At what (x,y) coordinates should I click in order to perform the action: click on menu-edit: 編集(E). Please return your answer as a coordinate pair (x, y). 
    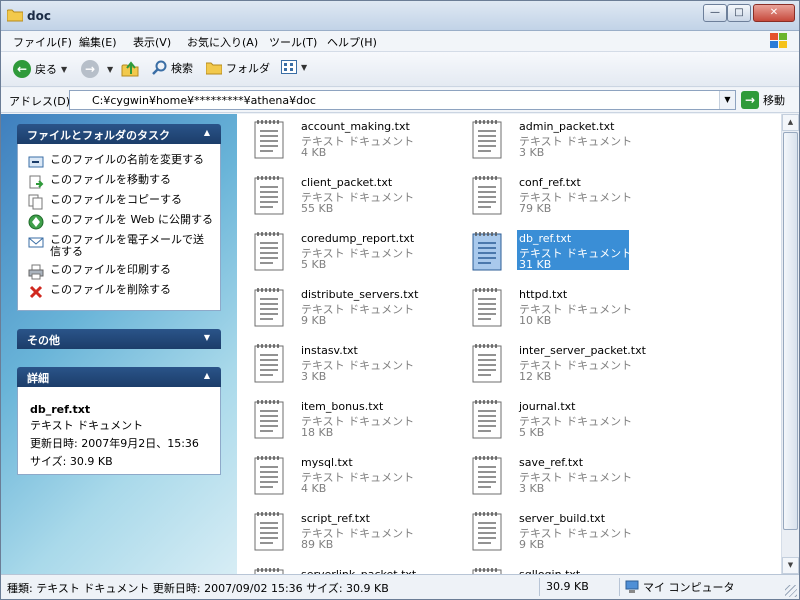
    Looking at the image, I should click on (98, 42).